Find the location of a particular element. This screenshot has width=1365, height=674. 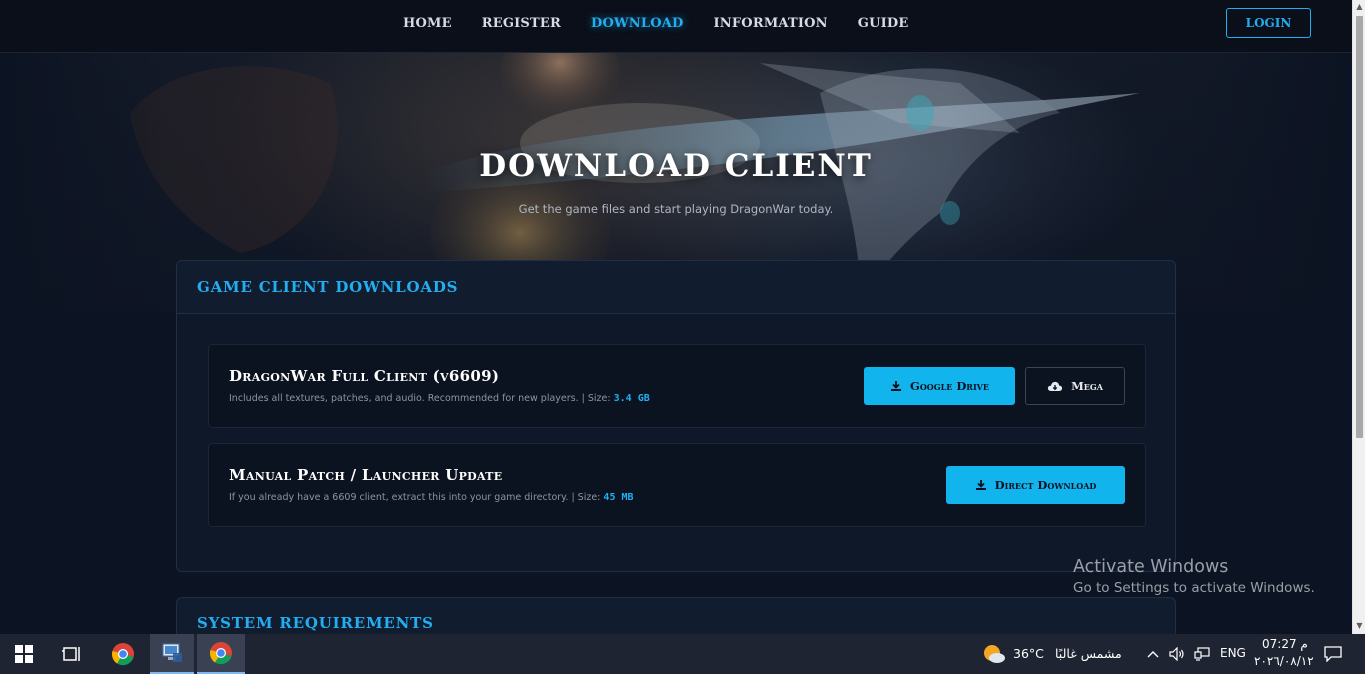

volume-button is located at coordinates (1177, 654).